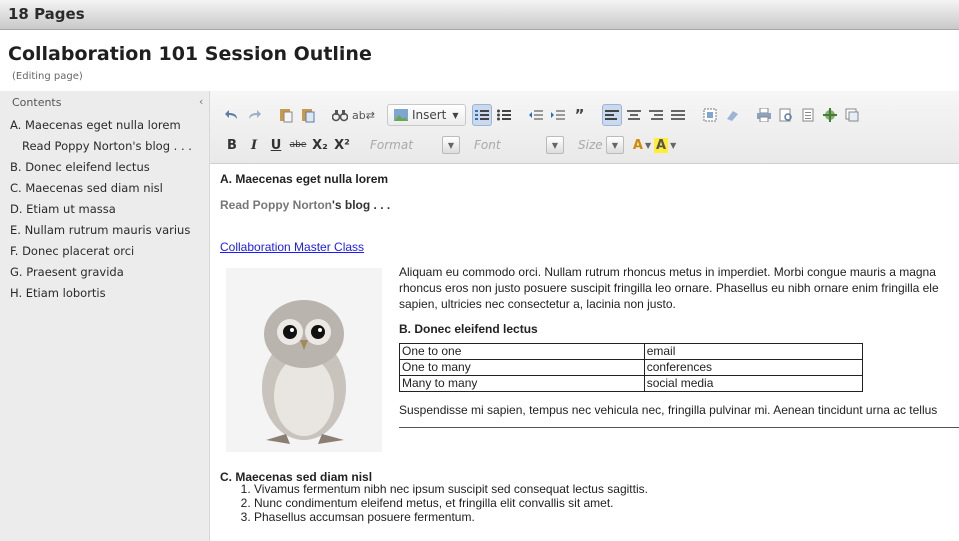 This screenshot has height=541, width=959. Describe the element at coordinates (400, 115) in the screenshot. I see `image-icon` at that location.